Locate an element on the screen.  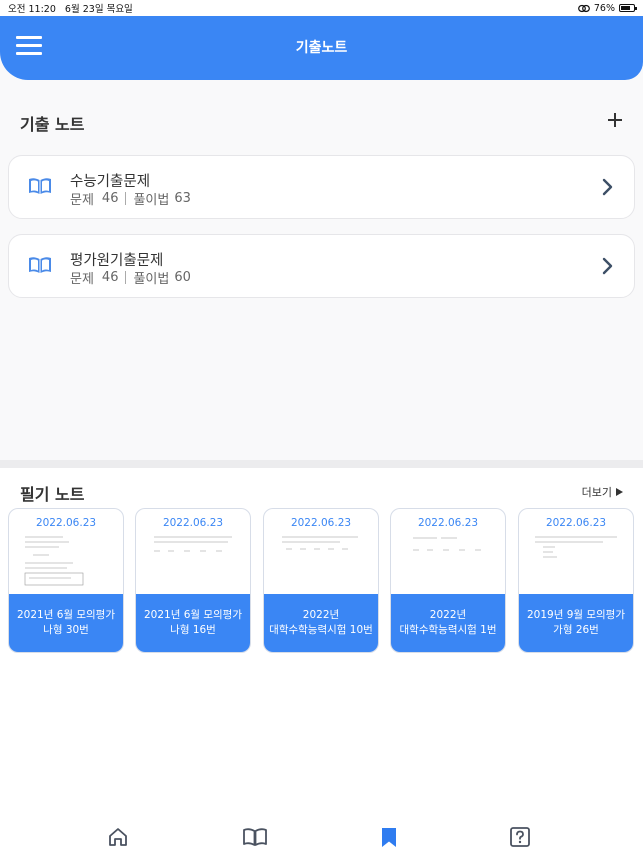
note-item-suneung: 수능기출문제 문제 46 풀이법 63 is located at coordinates (321, 187).